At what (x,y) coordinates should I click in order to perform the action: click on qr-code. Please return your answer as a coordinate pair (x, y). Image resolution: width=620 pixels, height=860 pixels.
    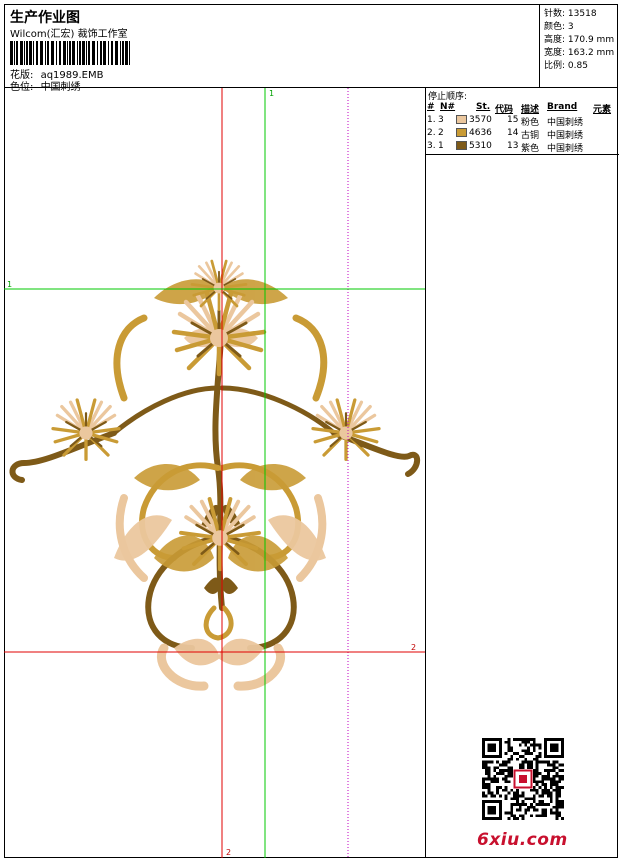
    Looking at the image, I should click on (523, 779).